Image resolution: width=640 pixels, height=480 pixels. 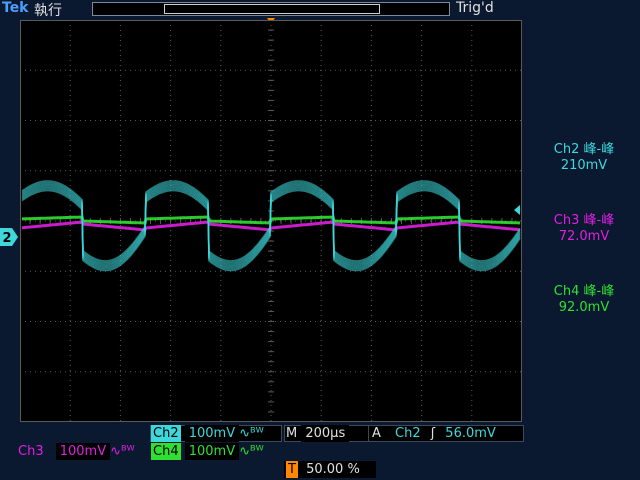 I want to click on trigger-position-value: 50.00 %, so click(x=333, y=469).